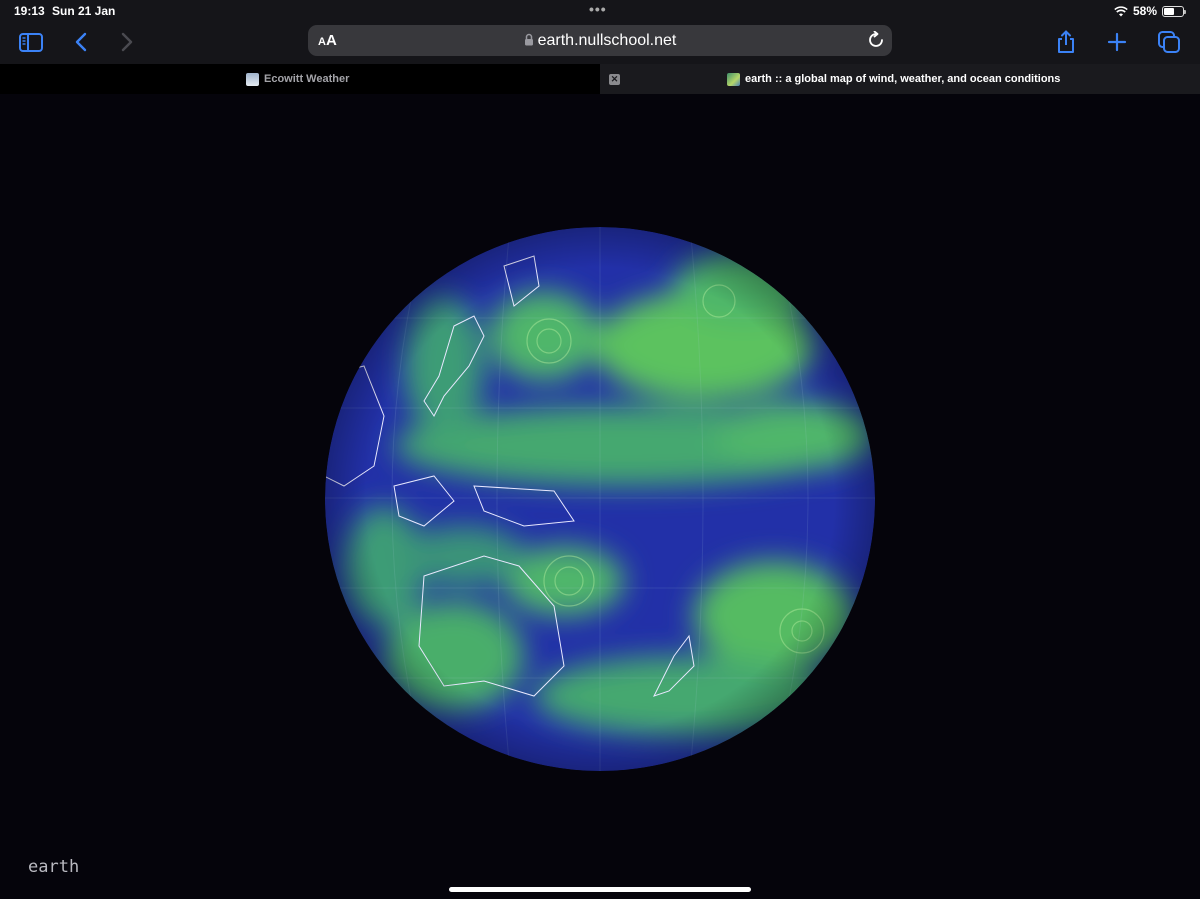  What do you see at coordinates (127, 42) in the screenshot?
I see `forward-icon` at bounding box center [127, 42].